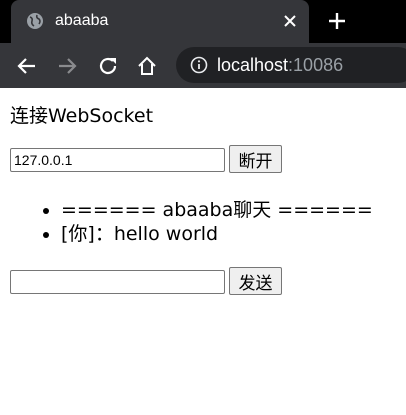  Describe the element at coordinates (117, 282) in the screenshot. I see `message-input` at that location.